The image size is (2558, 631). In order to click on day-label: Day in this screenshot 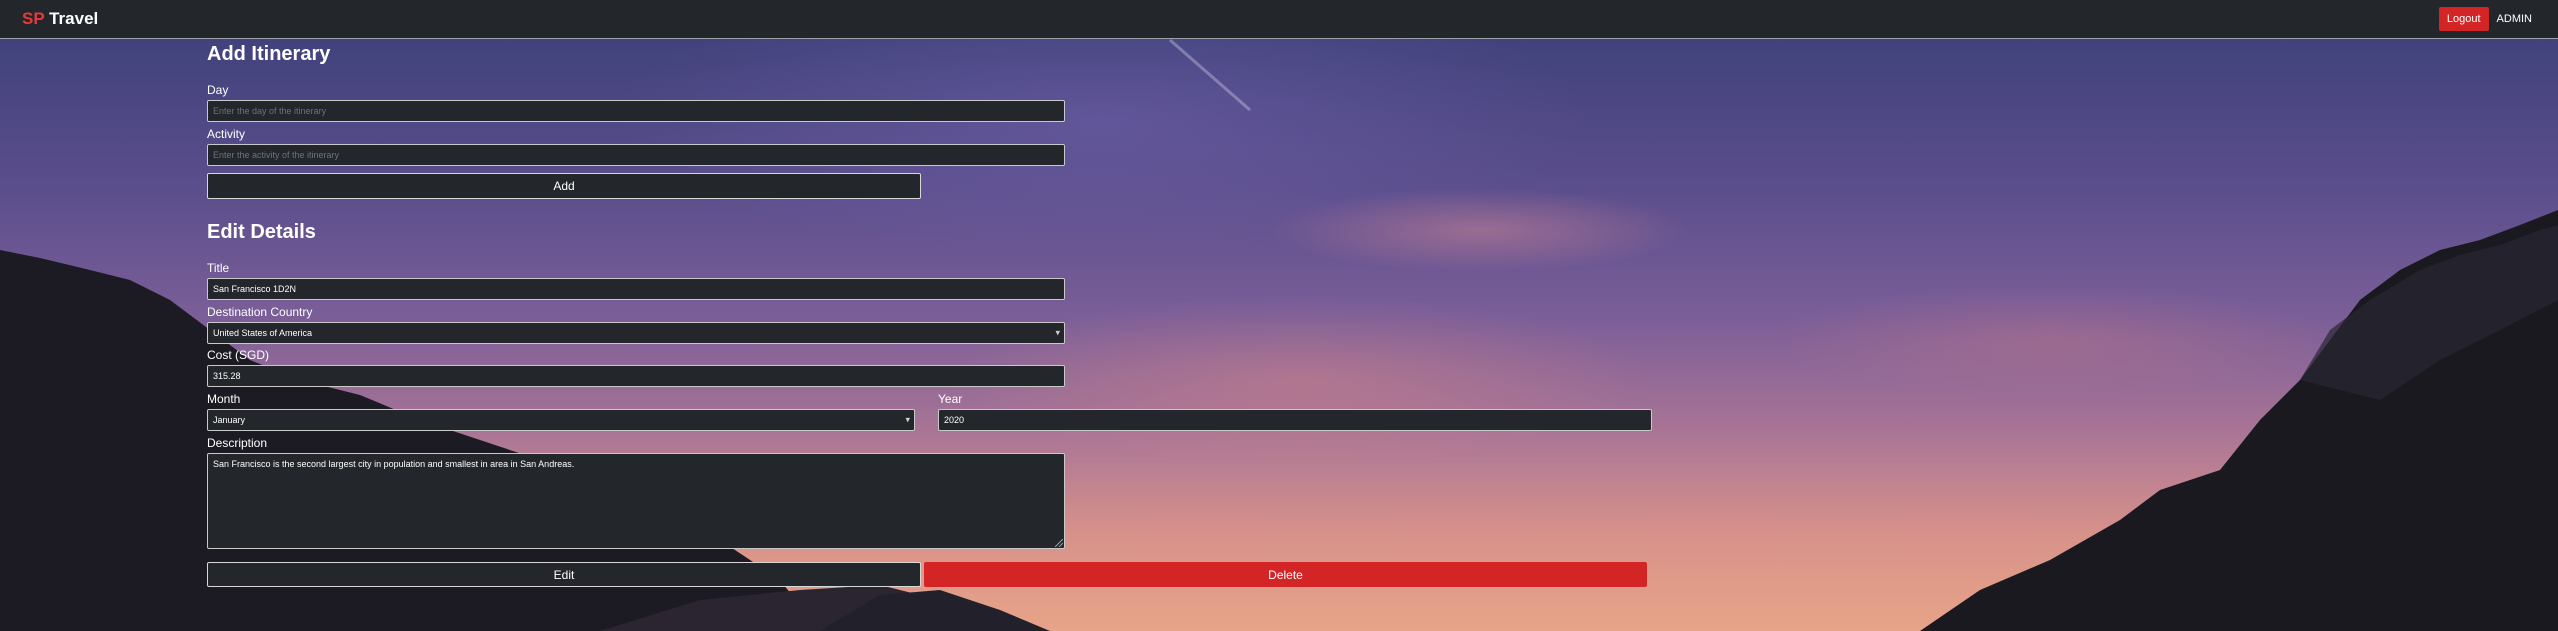, I will do `click(218, 90)`.